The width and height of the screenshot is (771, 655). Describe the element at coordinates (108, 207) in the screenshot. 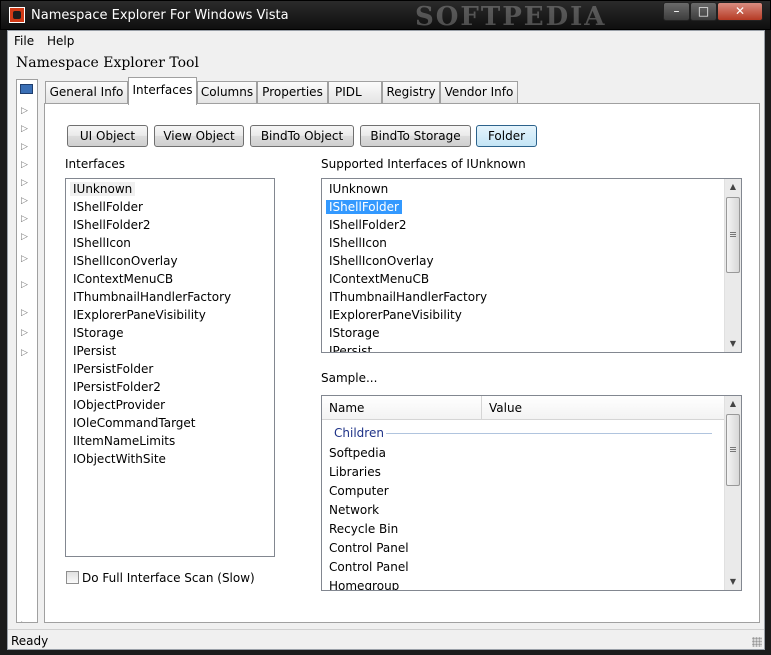

I see `list-item: IShellFolder` at that location.